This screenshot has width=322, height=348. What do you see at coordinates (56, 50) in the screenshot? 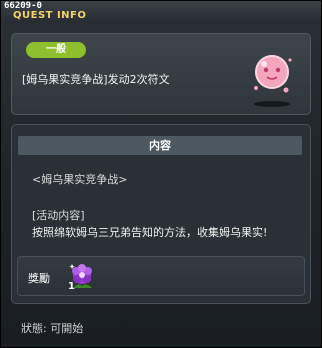
I see `quest-category-tag: 一般` at bounding box center [56, 50].